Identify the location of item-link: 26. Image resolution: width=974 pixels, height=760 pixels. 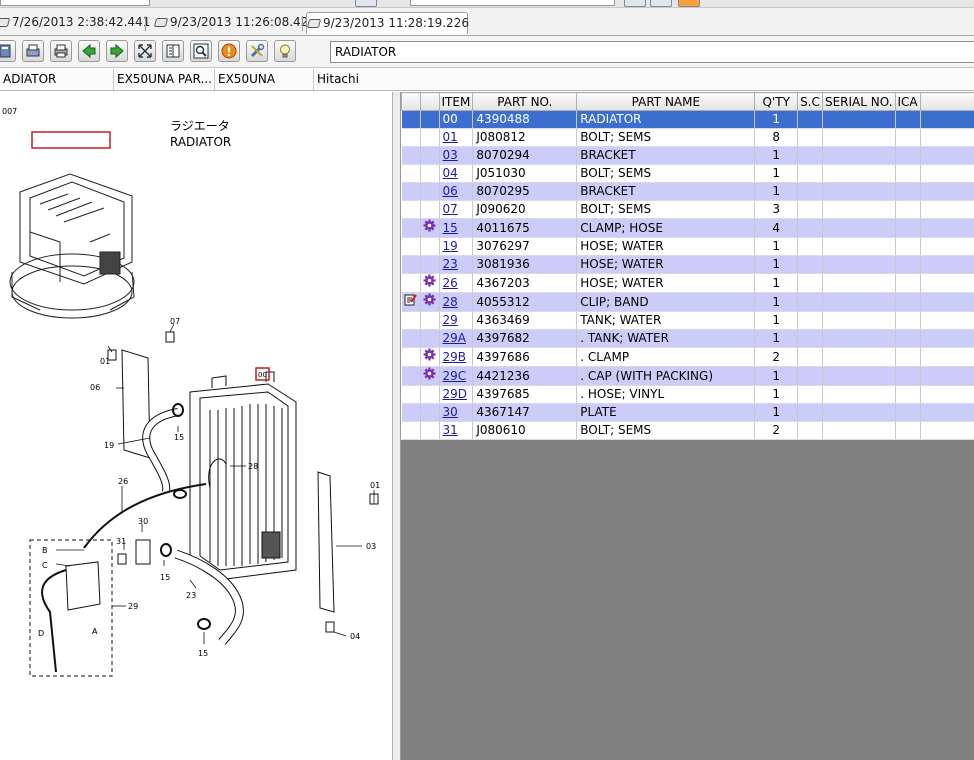
(450, 283).